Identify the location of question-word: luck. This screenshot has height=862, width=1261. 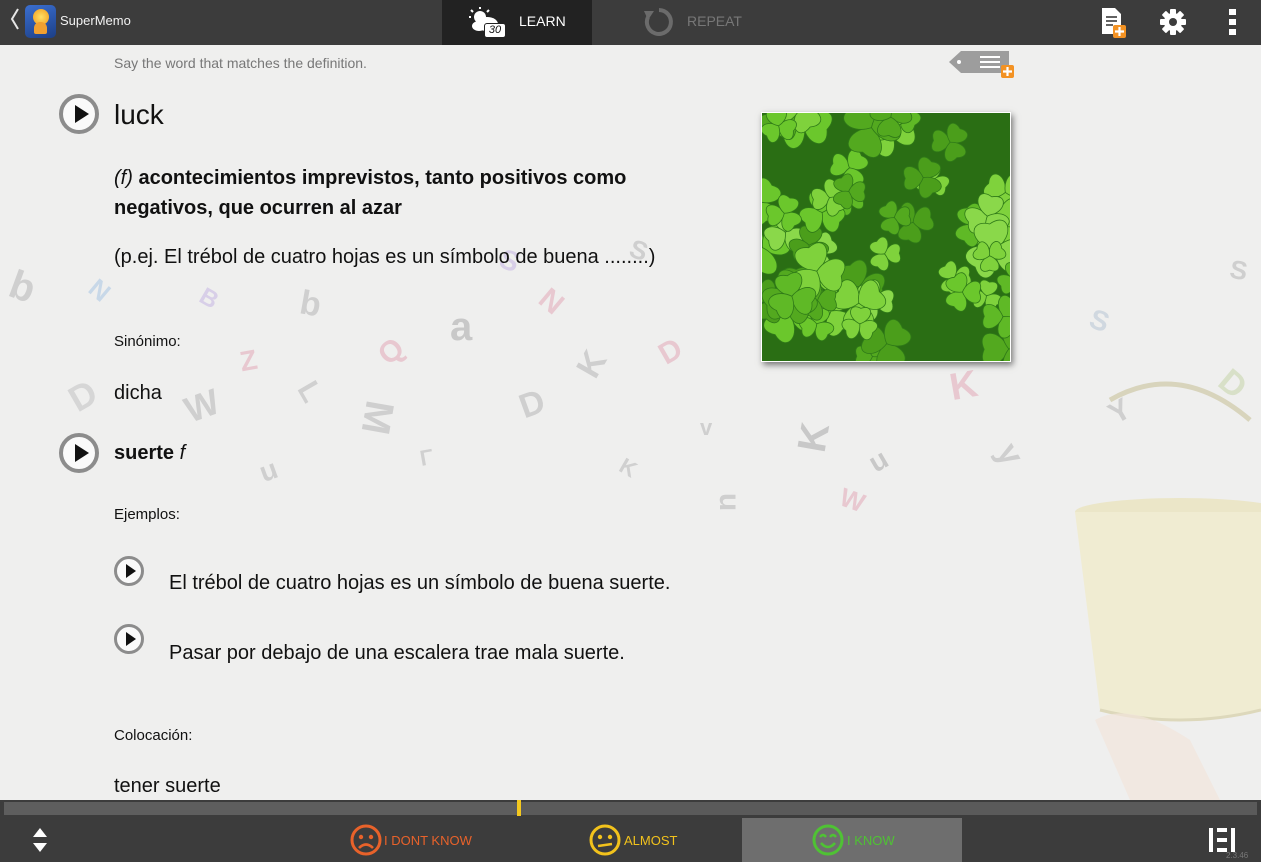
(139, 114).